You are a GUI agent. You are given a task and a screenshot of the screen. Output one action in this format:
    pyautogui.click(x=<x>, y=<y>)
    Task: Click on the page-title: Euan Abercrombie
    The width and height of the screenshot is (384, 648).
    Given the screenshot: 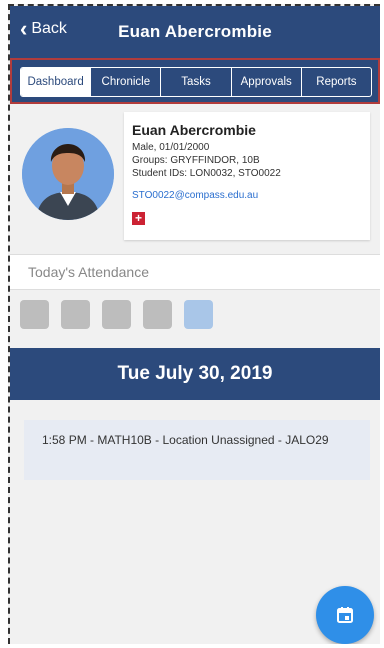 What is the action you would take?
    pyautogui.click(x=195, y=31)
    